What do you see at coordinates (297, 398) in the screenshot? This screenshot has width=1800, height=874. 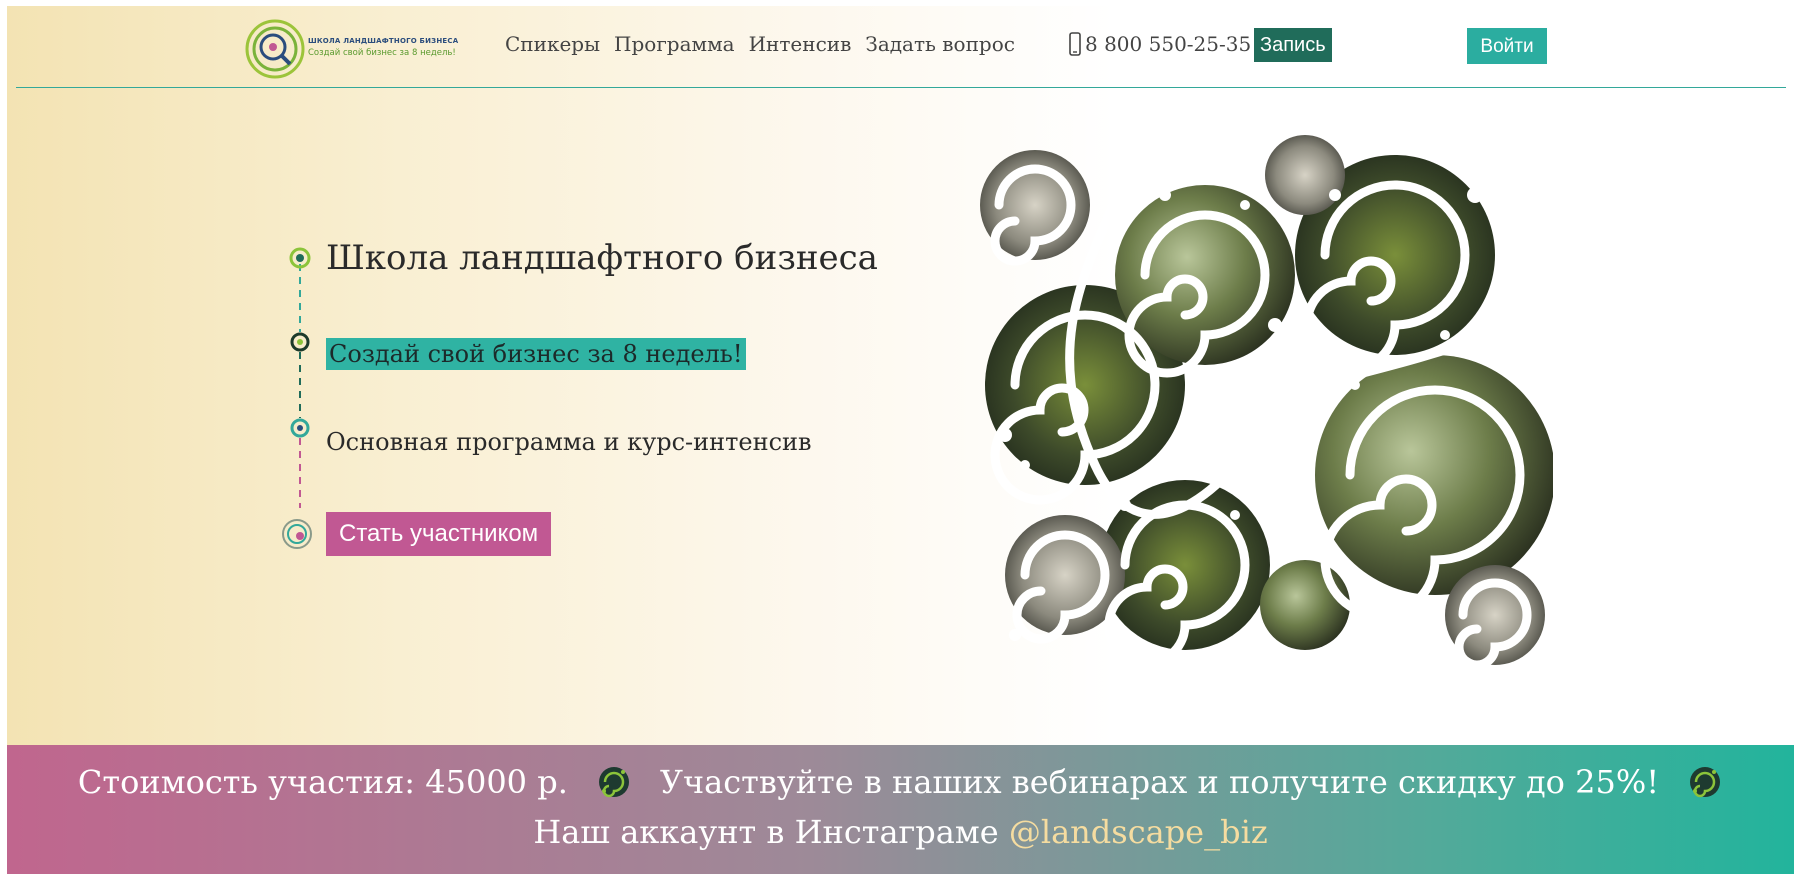 I see `hero-timeline` at bounding box center [297, 398].